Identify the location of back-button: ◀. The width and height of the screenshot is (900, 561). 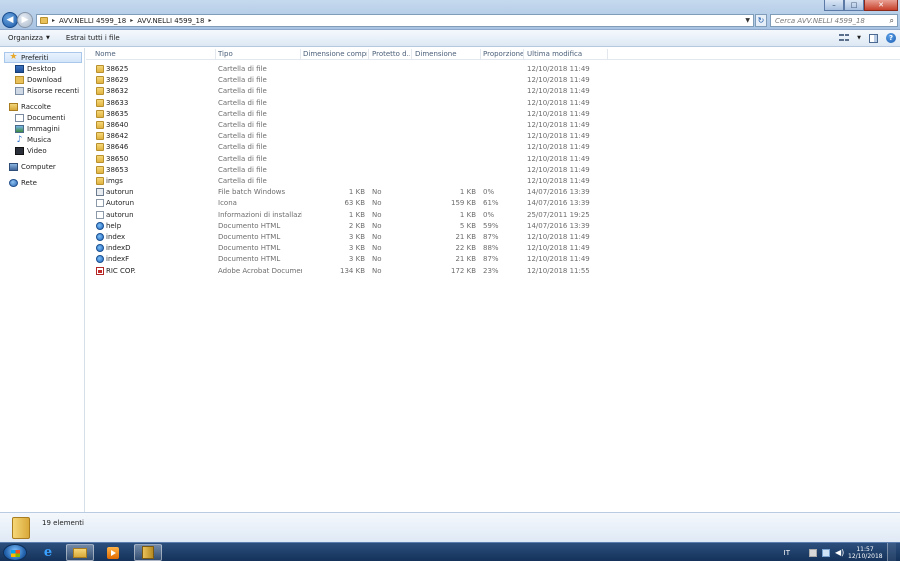
(10, 20).